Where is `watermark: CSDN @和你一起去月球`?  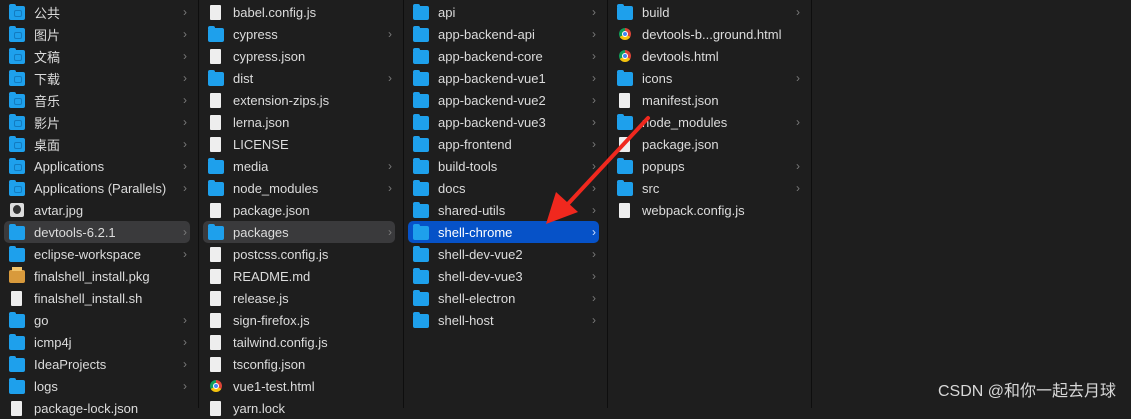
watermark: CSDN @和你一起去月球 is located at coordinates (1026, 391).